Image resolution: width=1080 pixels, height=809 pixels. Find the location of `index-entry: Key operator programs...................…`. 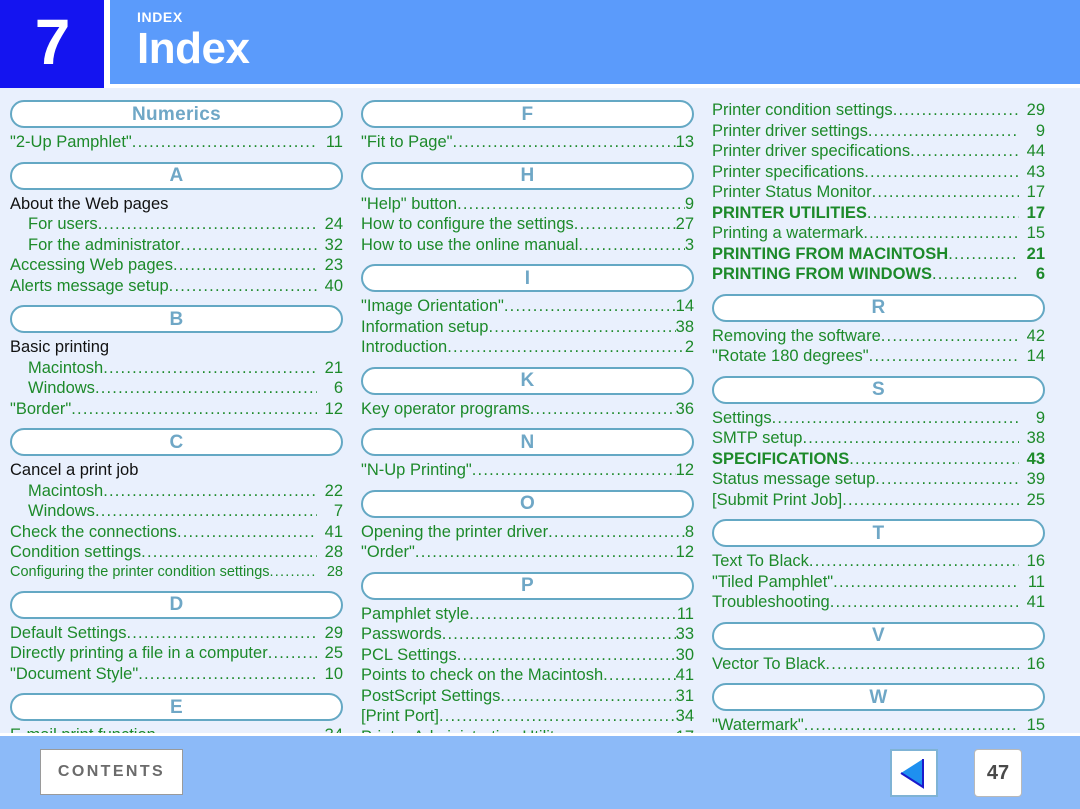

index-entry: Key operator programs...................… is located at coordinates (527, 409).